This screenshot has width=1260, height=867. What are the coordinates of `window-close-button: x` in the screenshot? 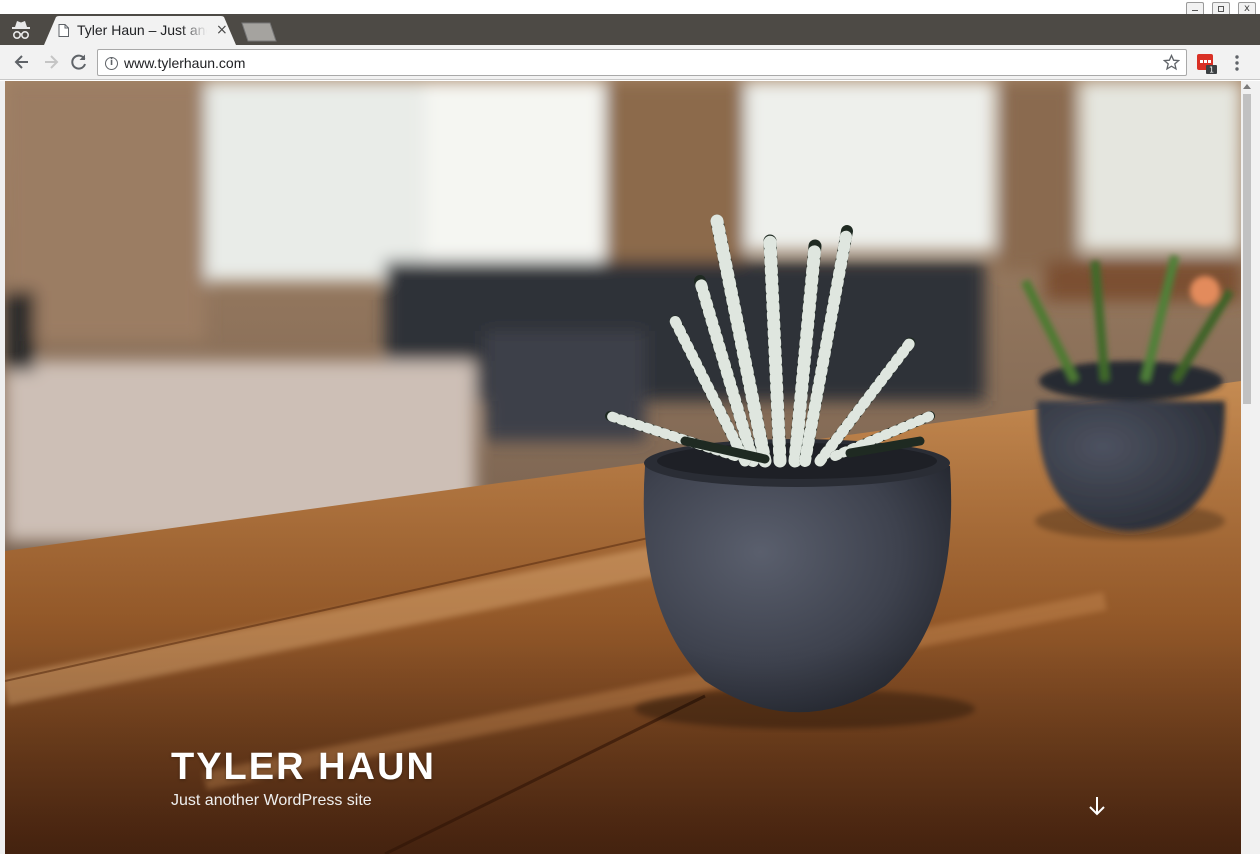 It's located at (1247, 8).